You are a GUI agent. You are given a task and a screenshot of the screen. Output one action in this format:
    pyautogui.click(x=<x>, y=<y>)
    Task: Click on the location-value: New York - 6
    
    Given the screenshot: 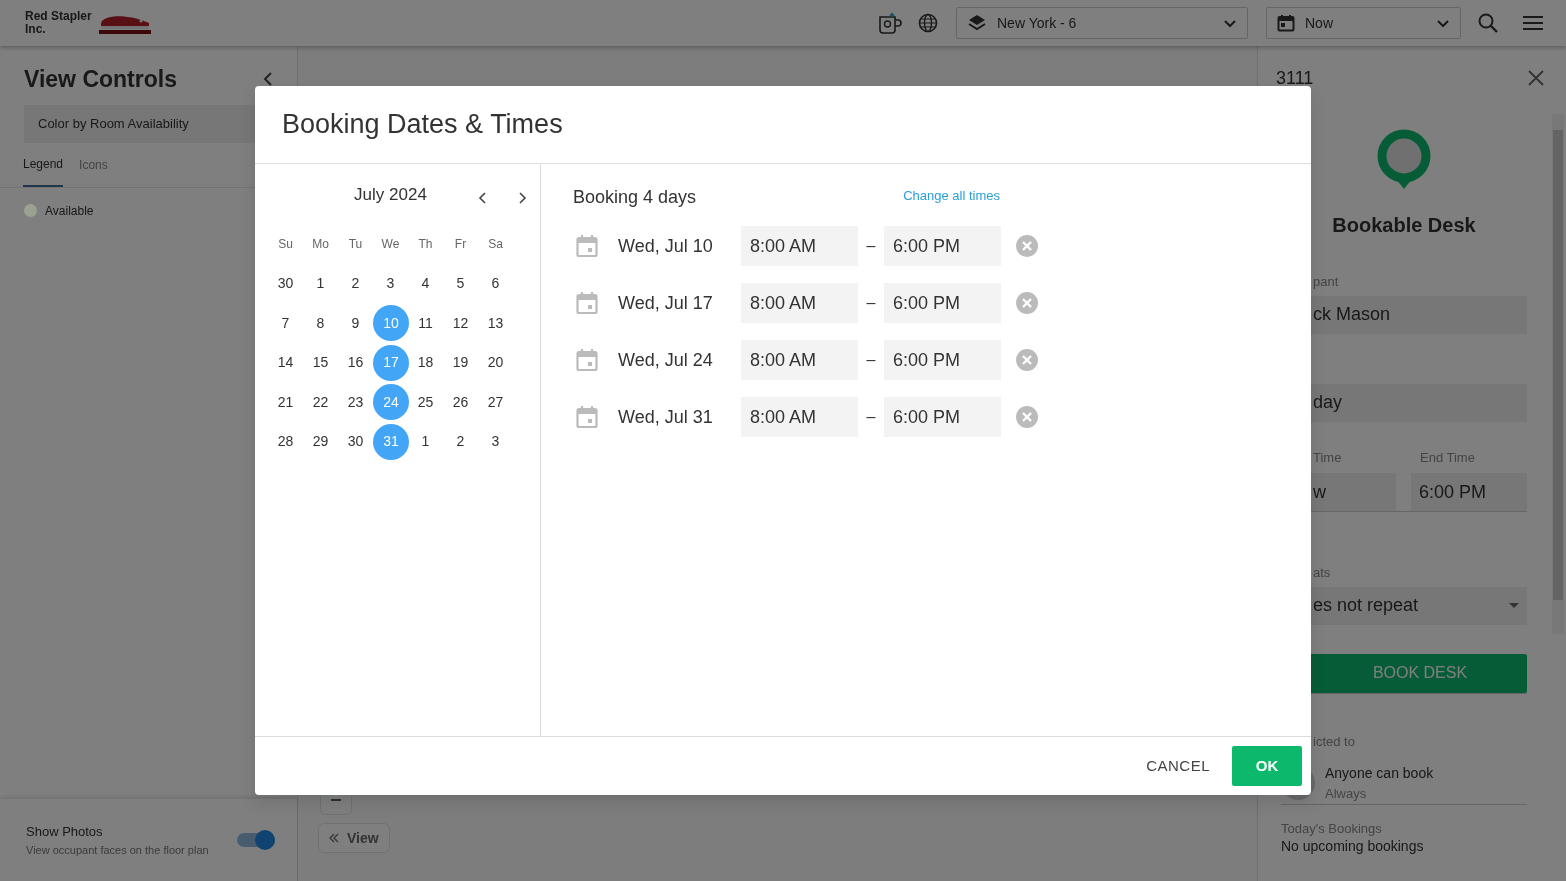 What is the action you would take?
    pyautogui.click(x=1037, y=23)
    